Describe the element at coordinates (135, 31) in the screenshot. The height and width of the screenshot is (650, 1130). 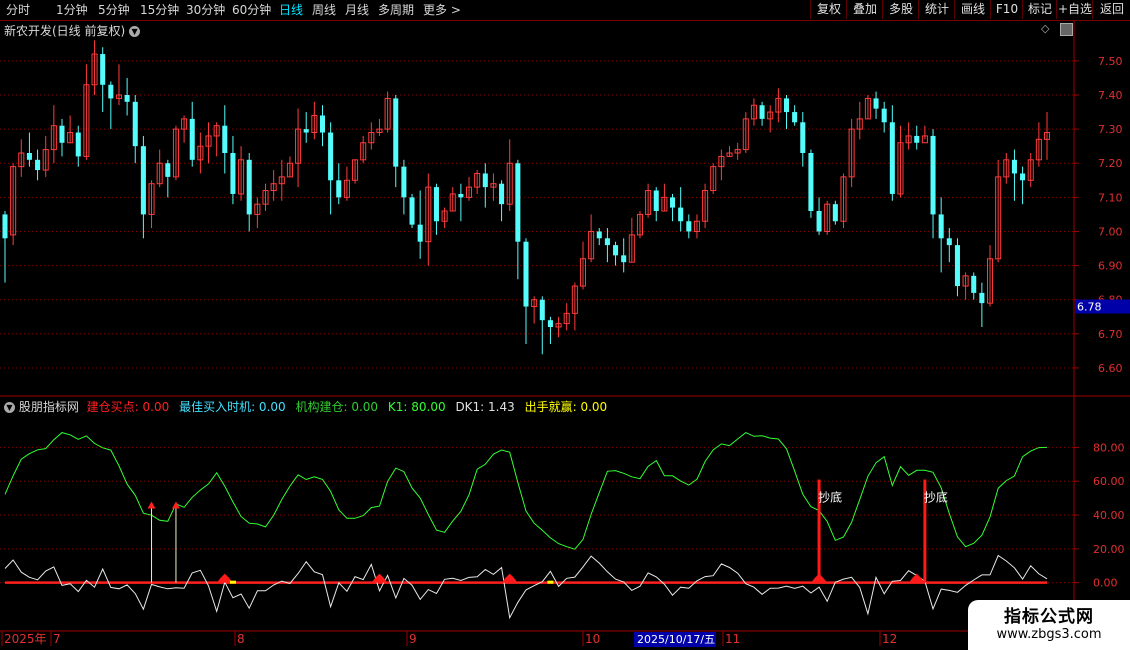
I see `title-dropdown-icon: ▼` at that location.